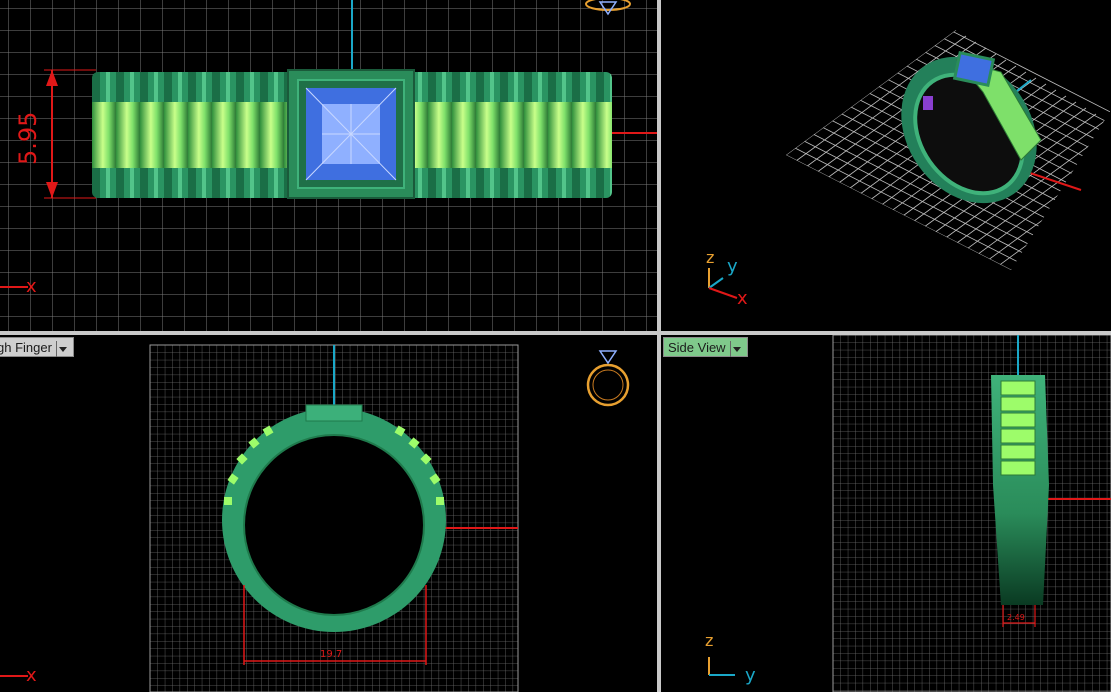 This screenshot has height=692, width=1111. I want to click on viewport-divider-vertical, so click(659, 346).